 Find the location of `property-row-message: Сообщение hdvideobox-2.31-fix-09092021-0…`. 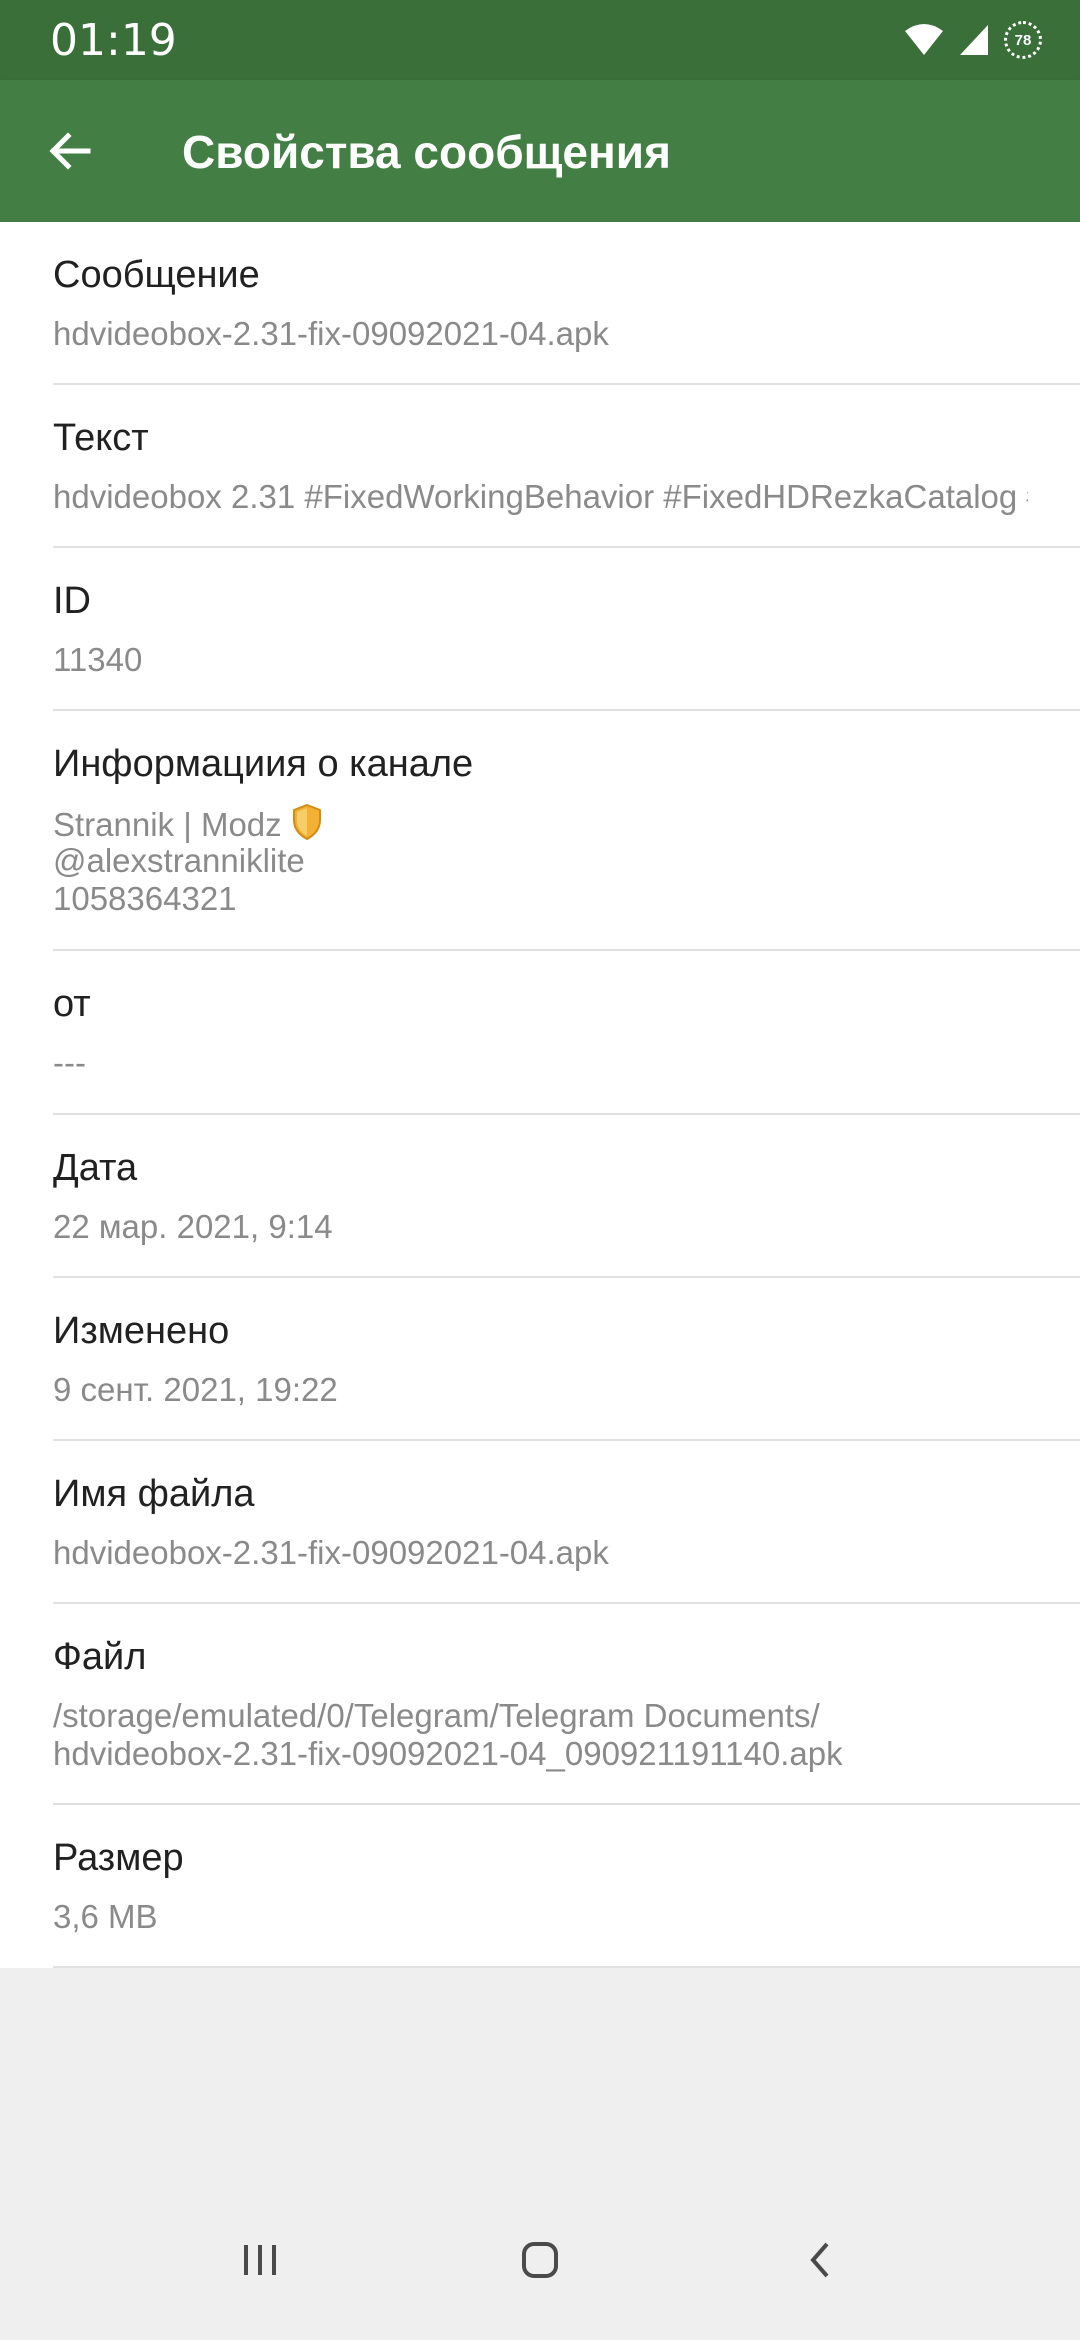

property-row-message: Сообщение hdvideobox-2.31-fix-09092021-0… is located at coordinates (566, 303).